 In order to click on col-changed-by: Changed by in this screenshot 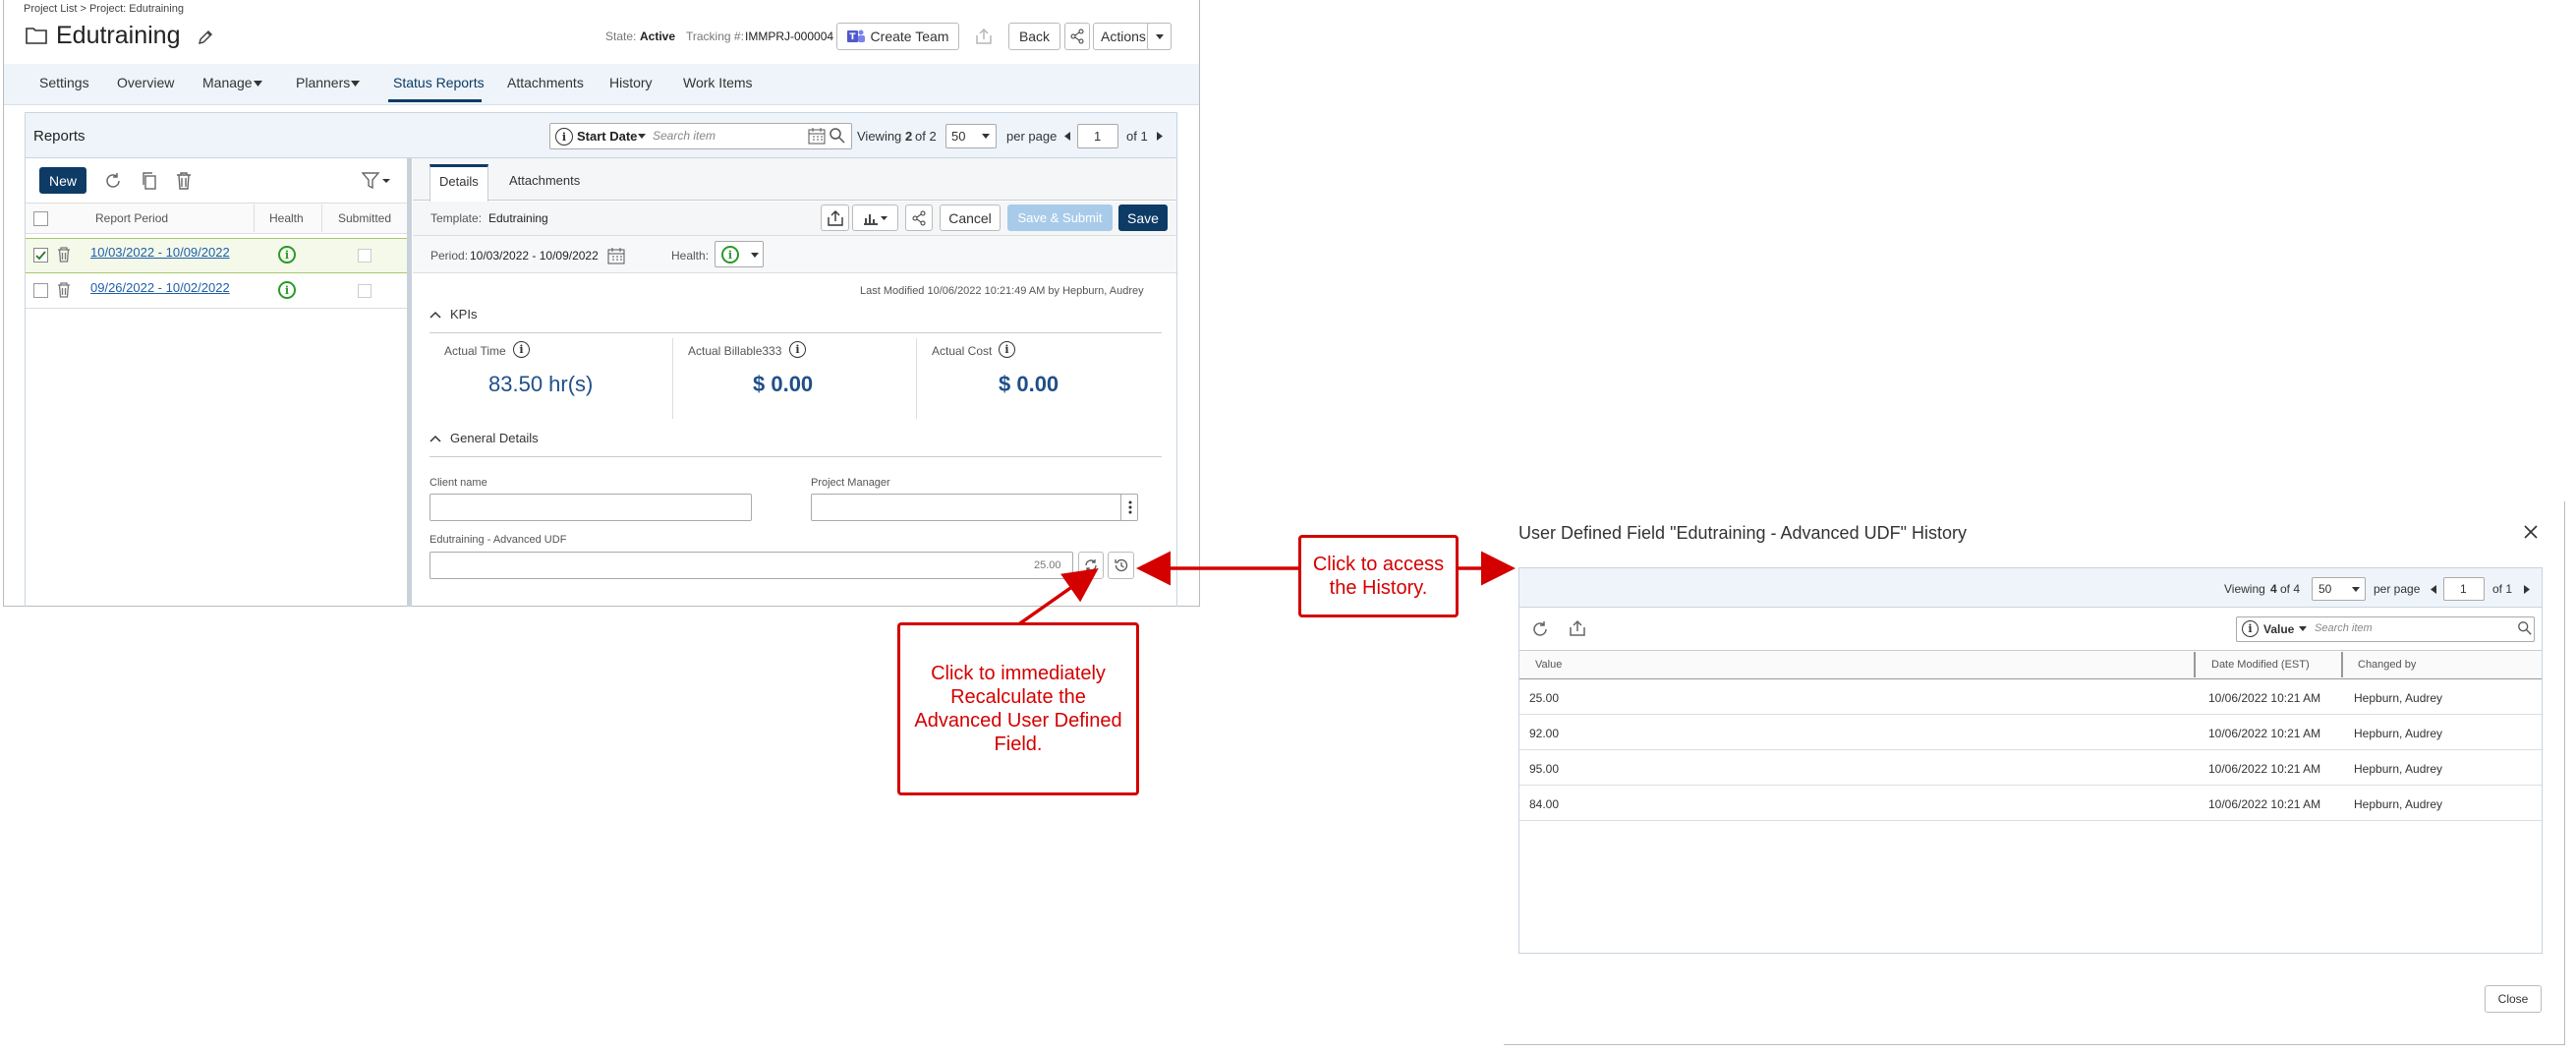, I will do `click(2387, 665)`.